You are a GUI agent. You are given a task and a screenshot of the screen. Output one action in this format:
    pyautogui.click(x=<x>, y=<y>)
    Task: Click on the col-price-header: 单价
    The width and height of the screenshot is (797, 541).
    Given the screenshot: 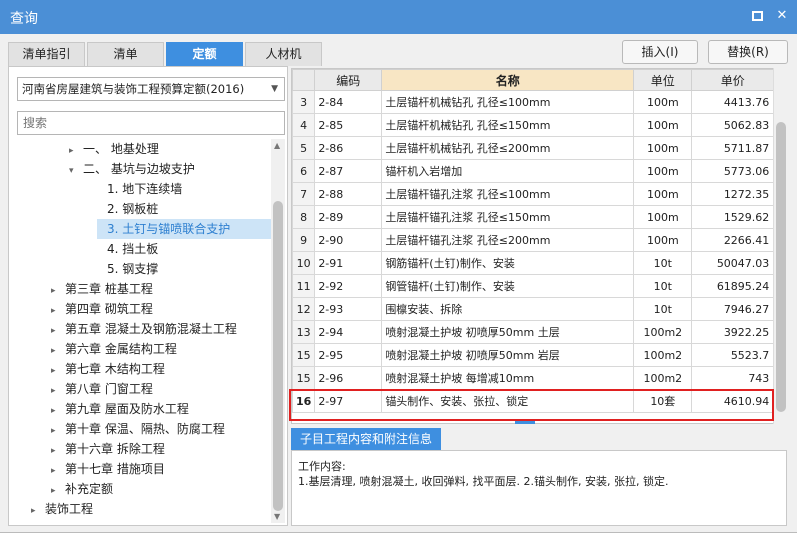 What is the action you would take?
    pyautogui.click(x=733, y=80)
    